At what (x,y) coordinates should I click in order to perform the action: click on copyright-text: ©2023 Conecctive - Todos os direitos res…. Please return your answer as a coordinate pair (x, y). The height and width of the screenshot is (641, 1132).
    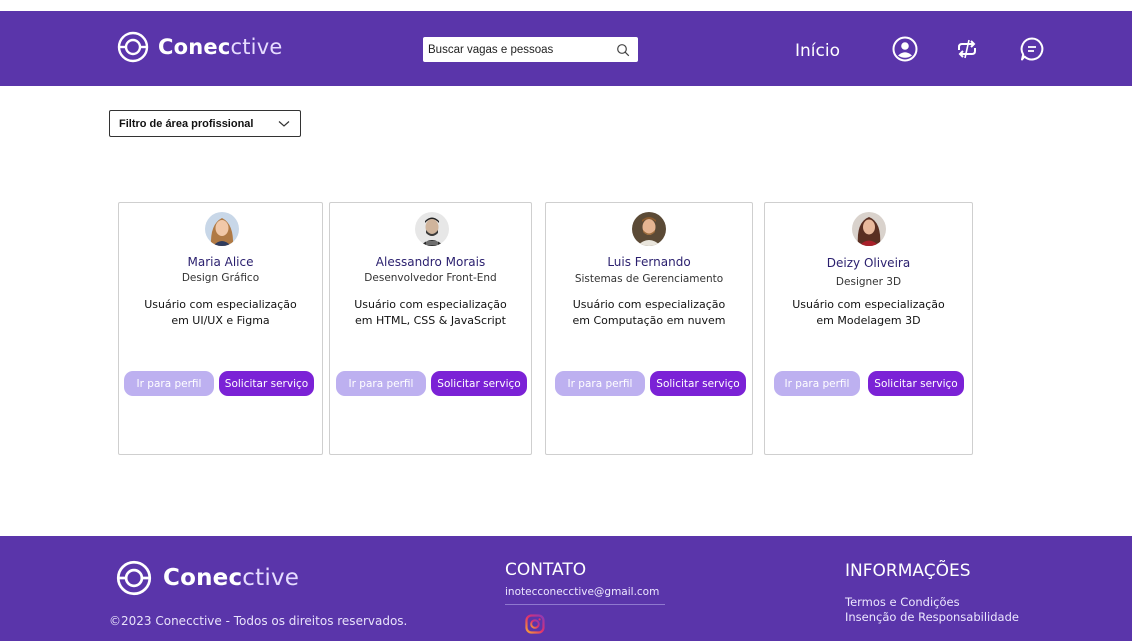
    Looking at the image, I should click on (258, 621).